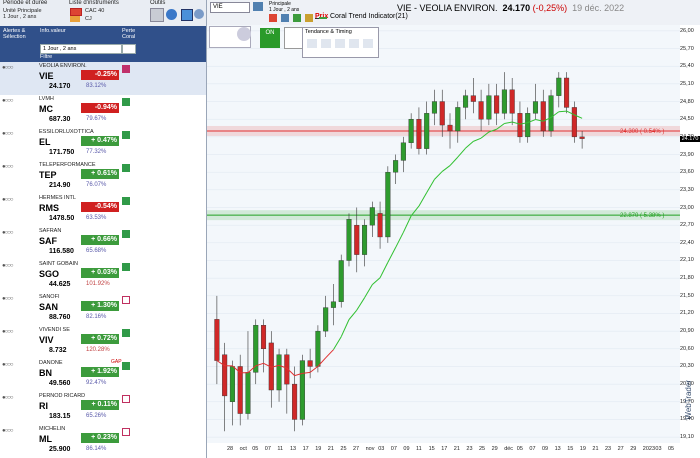 The width and height of the screenshot is (700, 458). Describe the element at coordinates (103, 409) in the screenshot. I see `watchlist-row: ●○○○ PERNOD RICARD RI 183.15 + 0.11% 65.26%` at that location.